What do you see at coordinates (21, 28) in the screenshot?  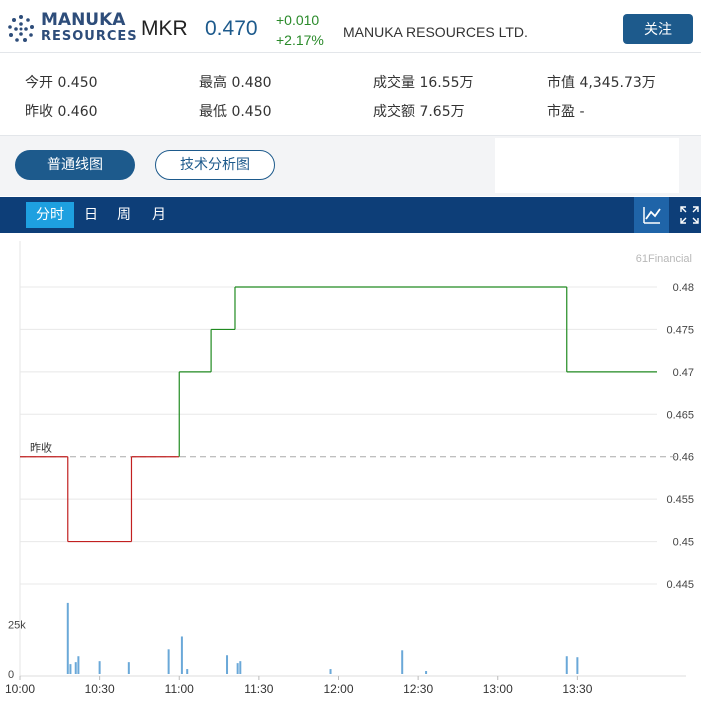 I see `logo-dots-icon` at bounding box center [21, 28].